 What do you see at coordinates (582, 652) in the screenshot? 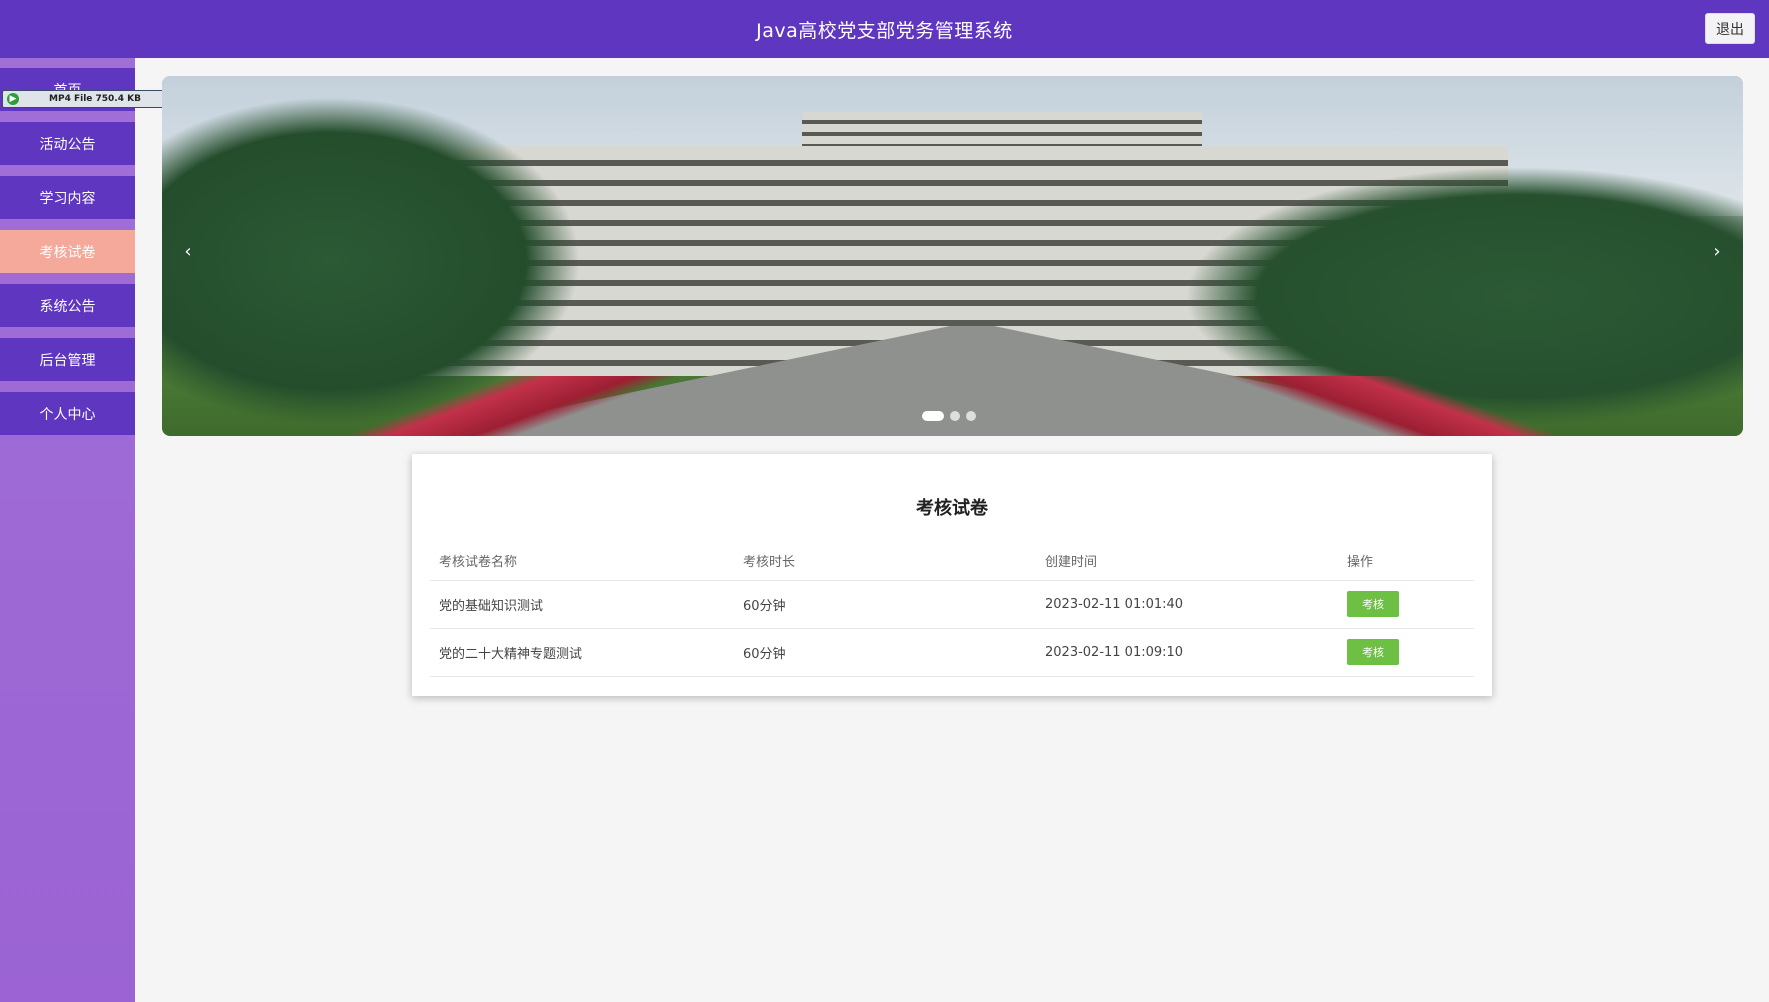
I see `exam-name: 党的二十大精神专题测试` at bounding box center [582, 652].